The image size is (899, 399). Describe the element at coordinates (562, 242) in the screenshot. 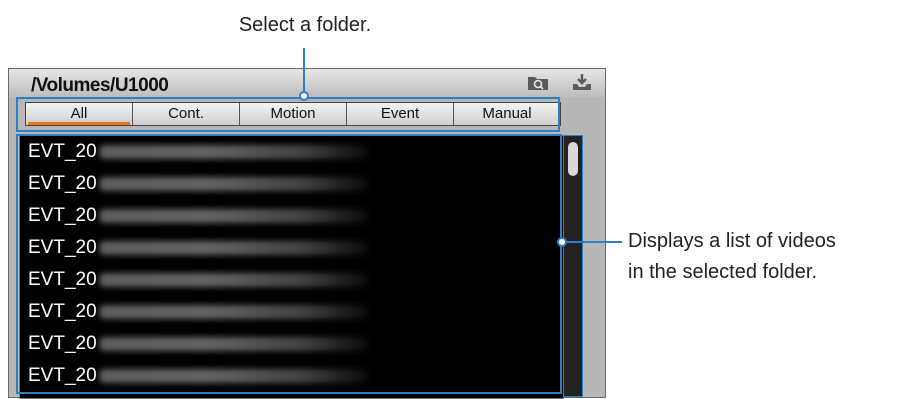

I see `list-callout-dot` at that location.